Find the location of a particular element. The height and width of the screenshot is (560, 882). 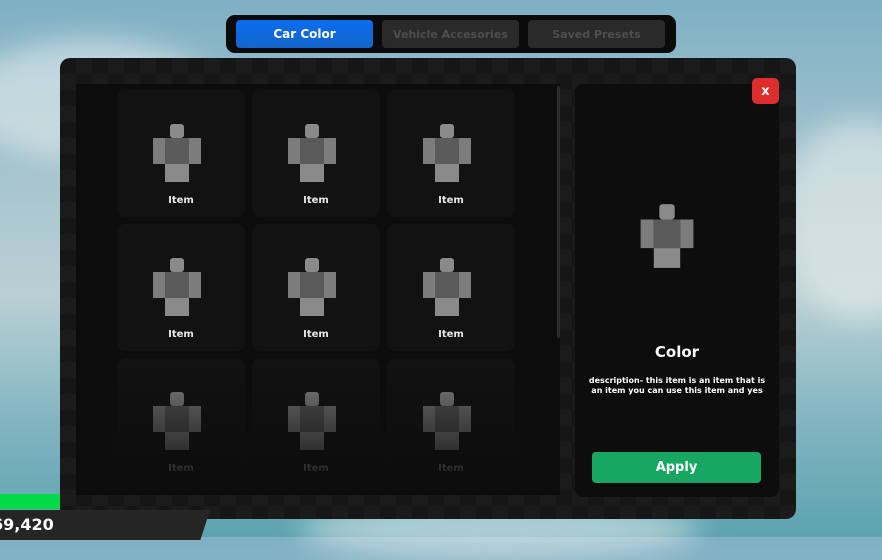

tab-car-color: Car Color is located at coordinates (304, 34).